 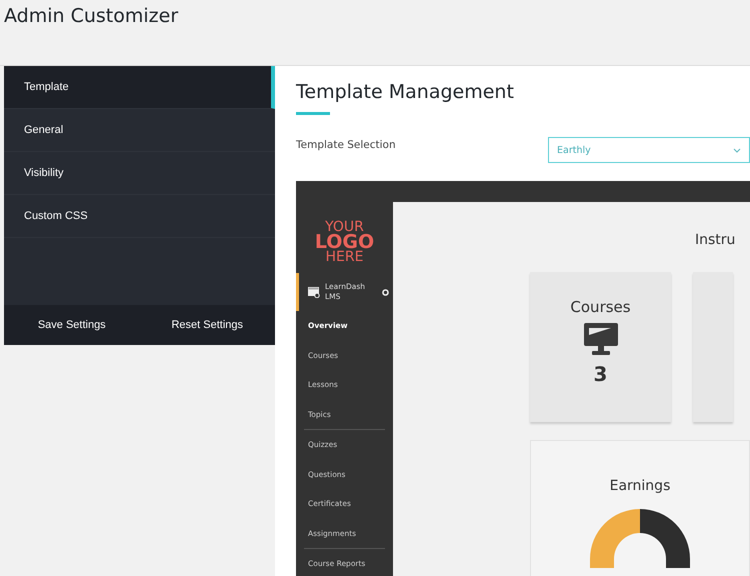 I want to click on page-title: Admin Customizer, so click(x=91, y=16).